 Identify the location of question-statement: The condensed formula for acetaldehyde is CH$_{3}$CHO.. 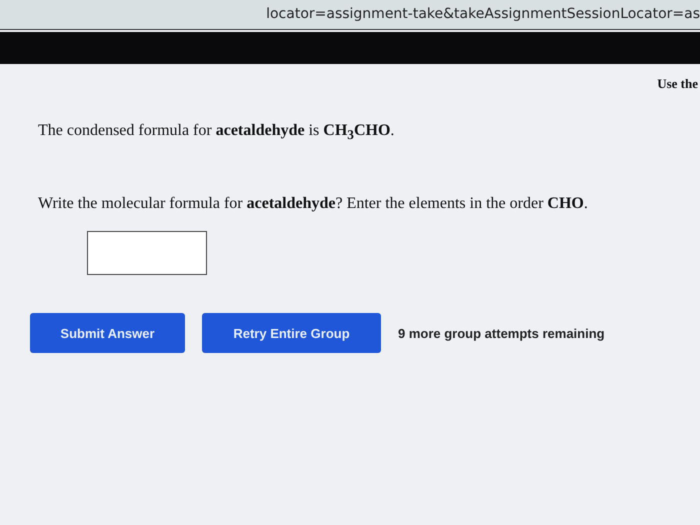
(217, 133).